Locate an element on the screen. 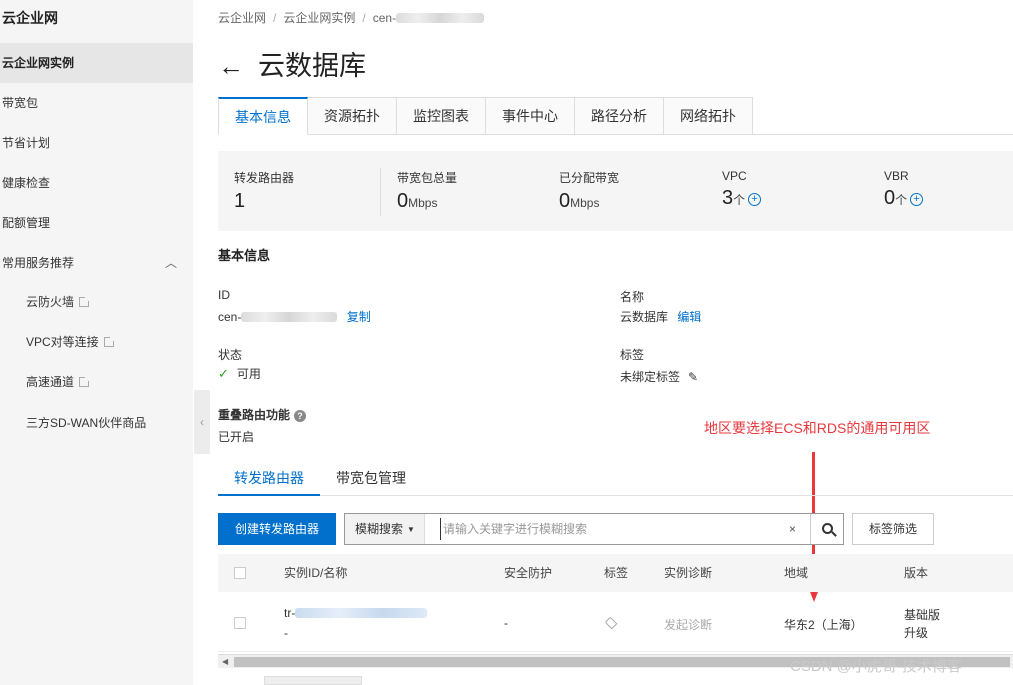 Image resolution: width=1013 pixels, height=685 pixels. search-icon is located at coordinates (827, 528).